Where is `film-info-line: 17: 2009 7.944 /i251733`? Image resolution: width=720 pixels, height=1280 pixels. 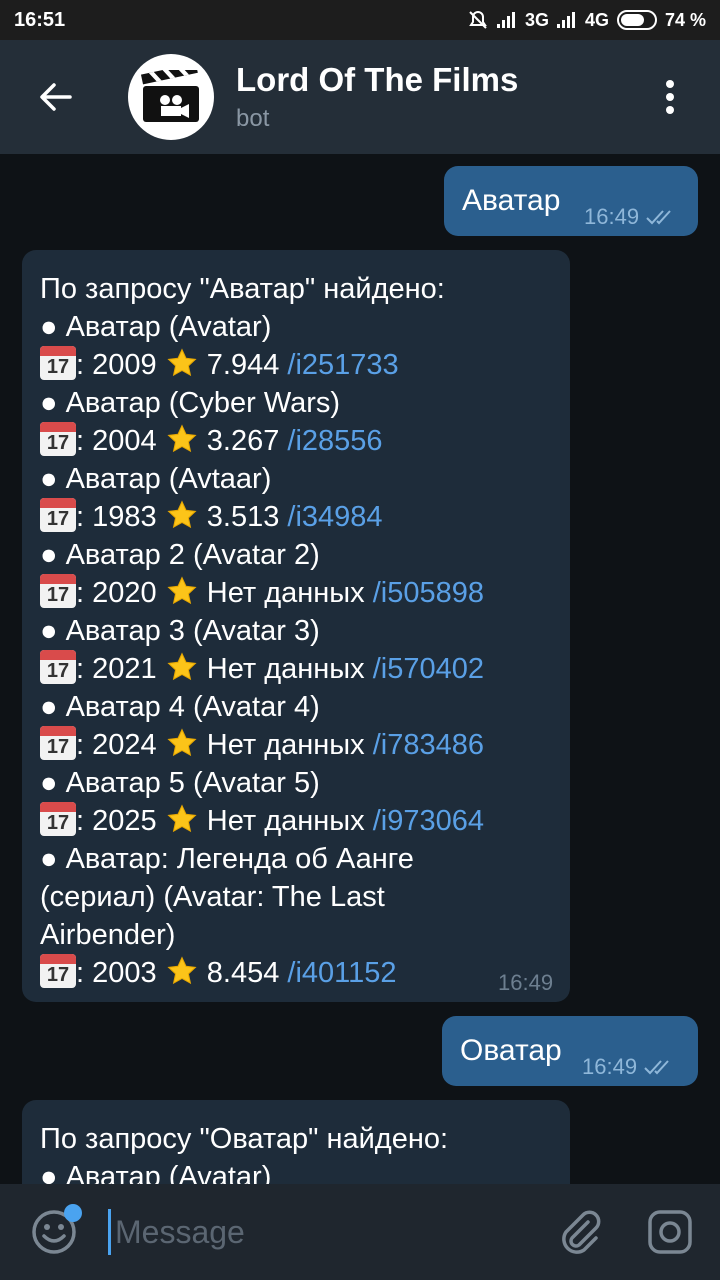 film-info-line: 17: 2009 7.944 /i251733 is located at coordinates (262, 365).